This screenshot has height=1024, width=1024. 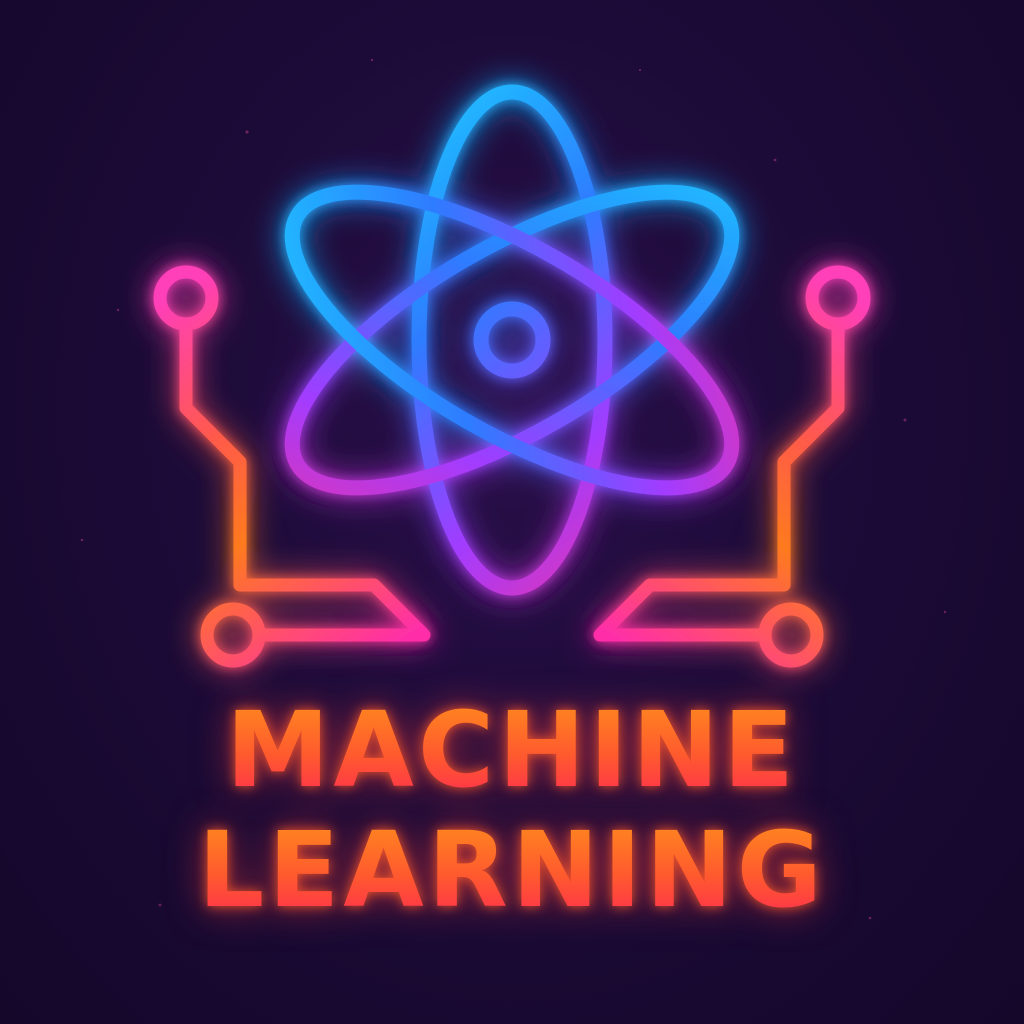 I want to click on atom-orbit-vertical, so click(x=512, y=340).